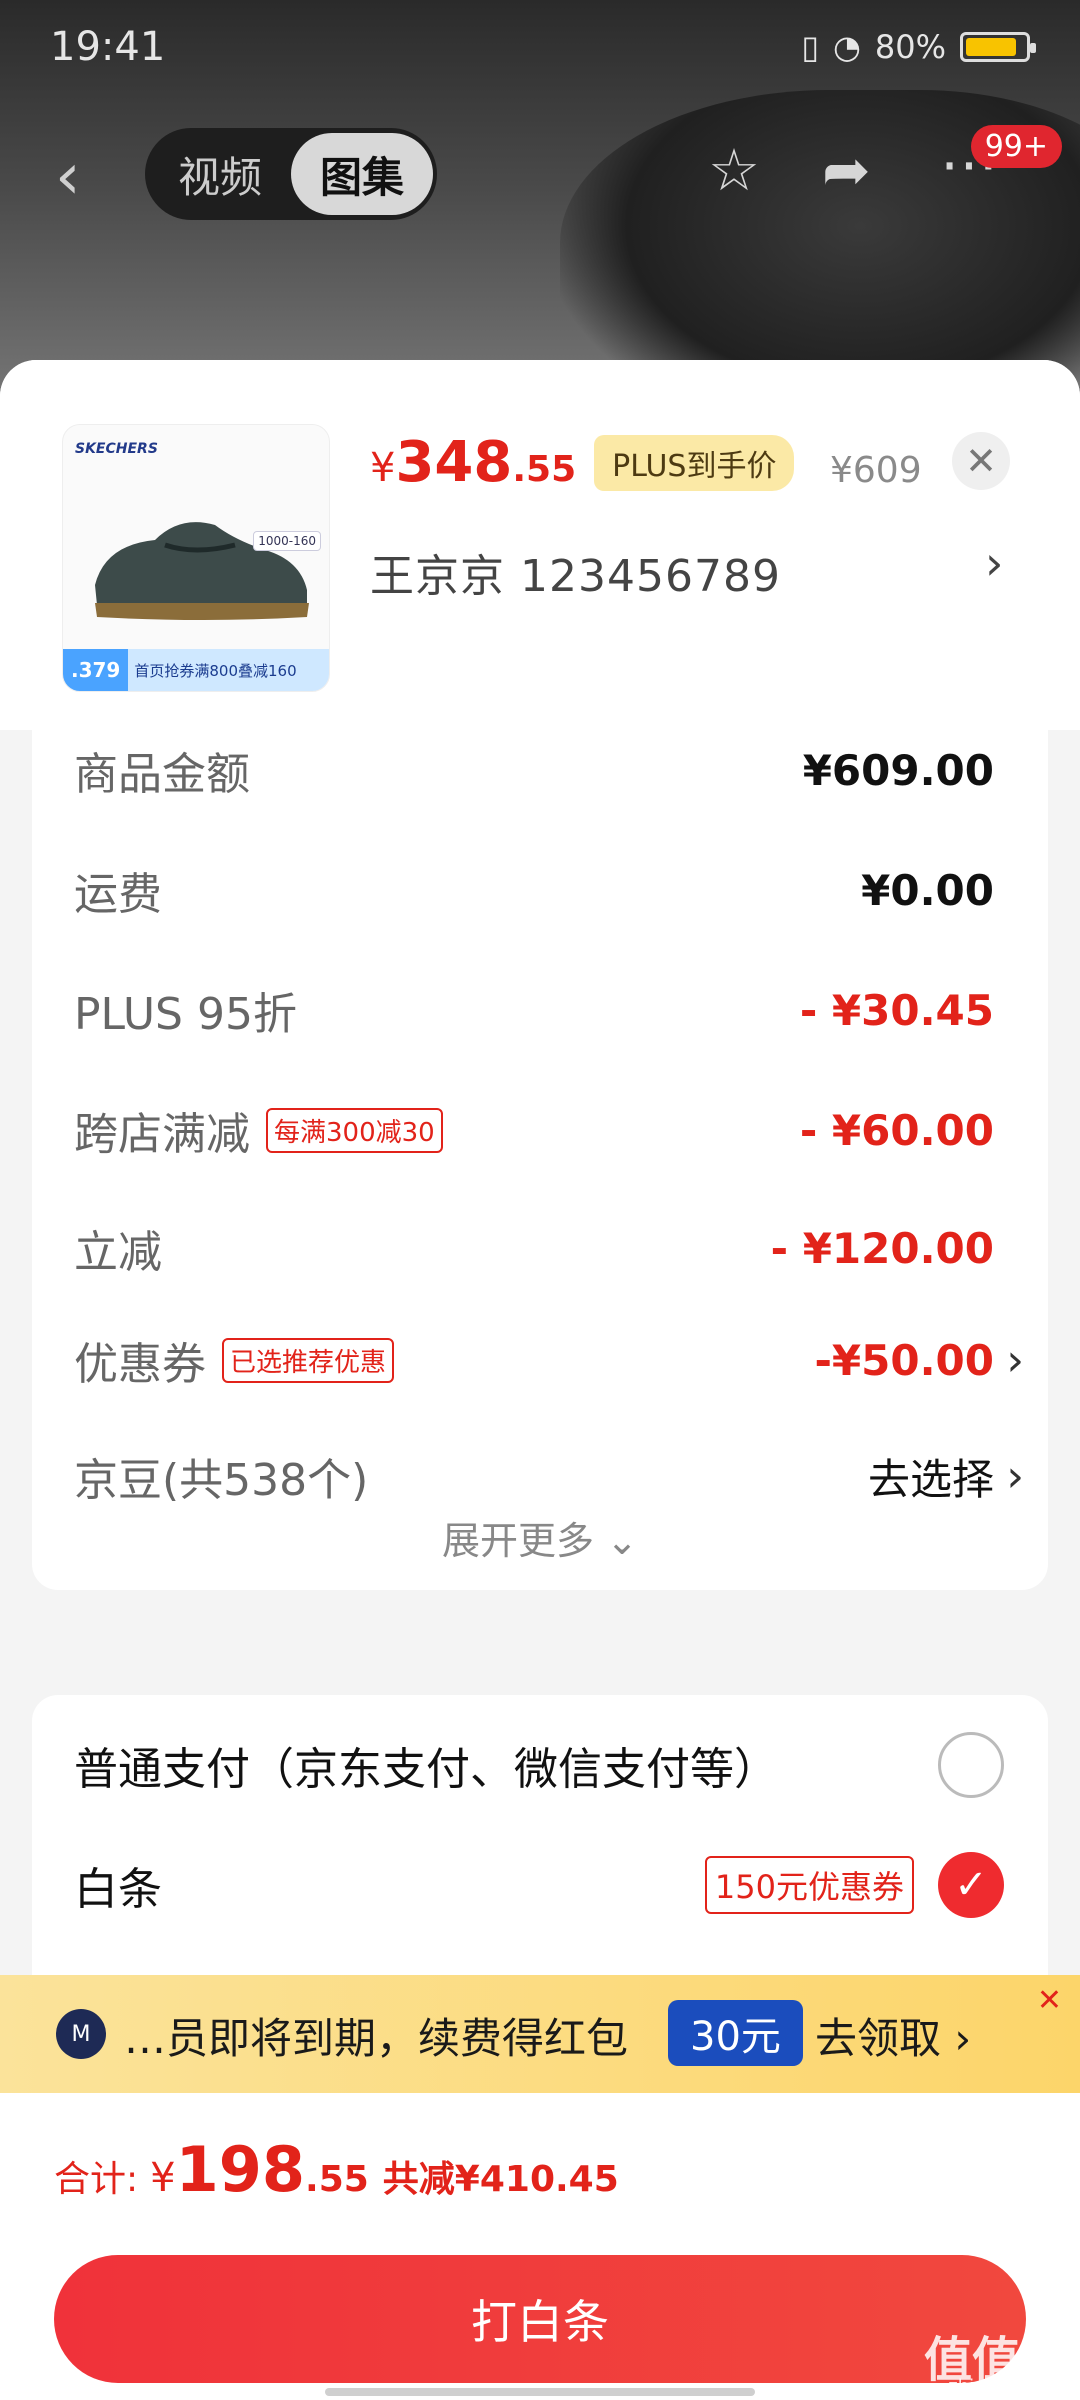  What do you see at coordinates (904, 1360) in the screenshot?
I see `summary-value: -¥50.00` at bounding box center [904, 1360].